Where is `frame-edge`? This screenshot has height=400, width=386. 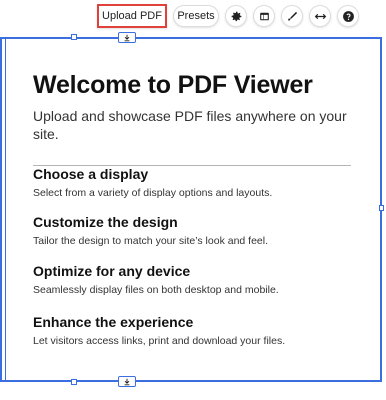 frame-edge is located at coordinates (3, 209).